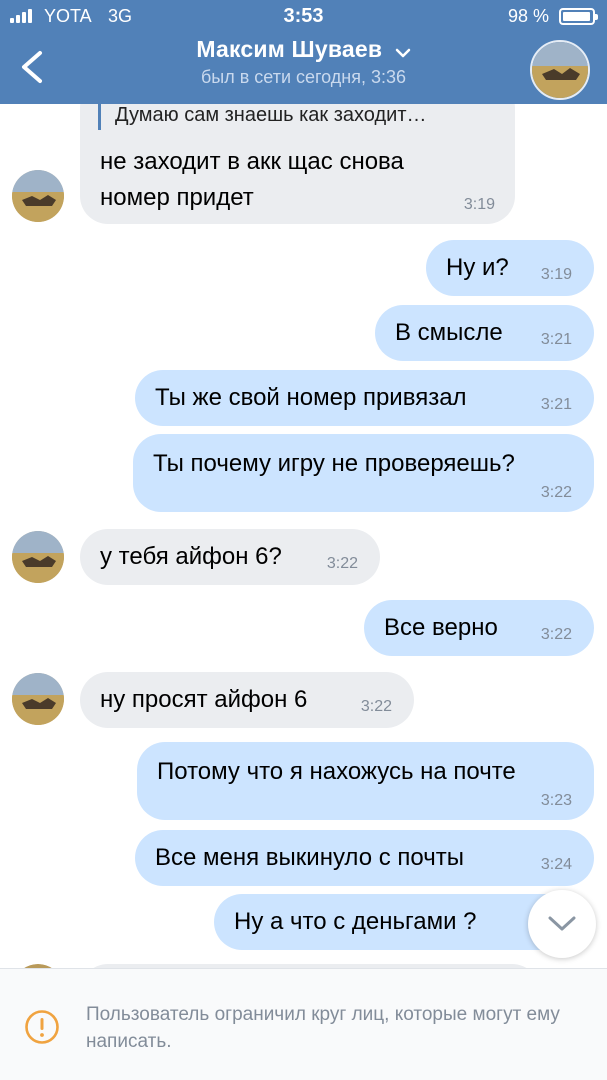 The image size is (607, 1080). I want to click on message-bubble-outgoing: Все меня выкинуло с почты 3:24, so click(364, 858).